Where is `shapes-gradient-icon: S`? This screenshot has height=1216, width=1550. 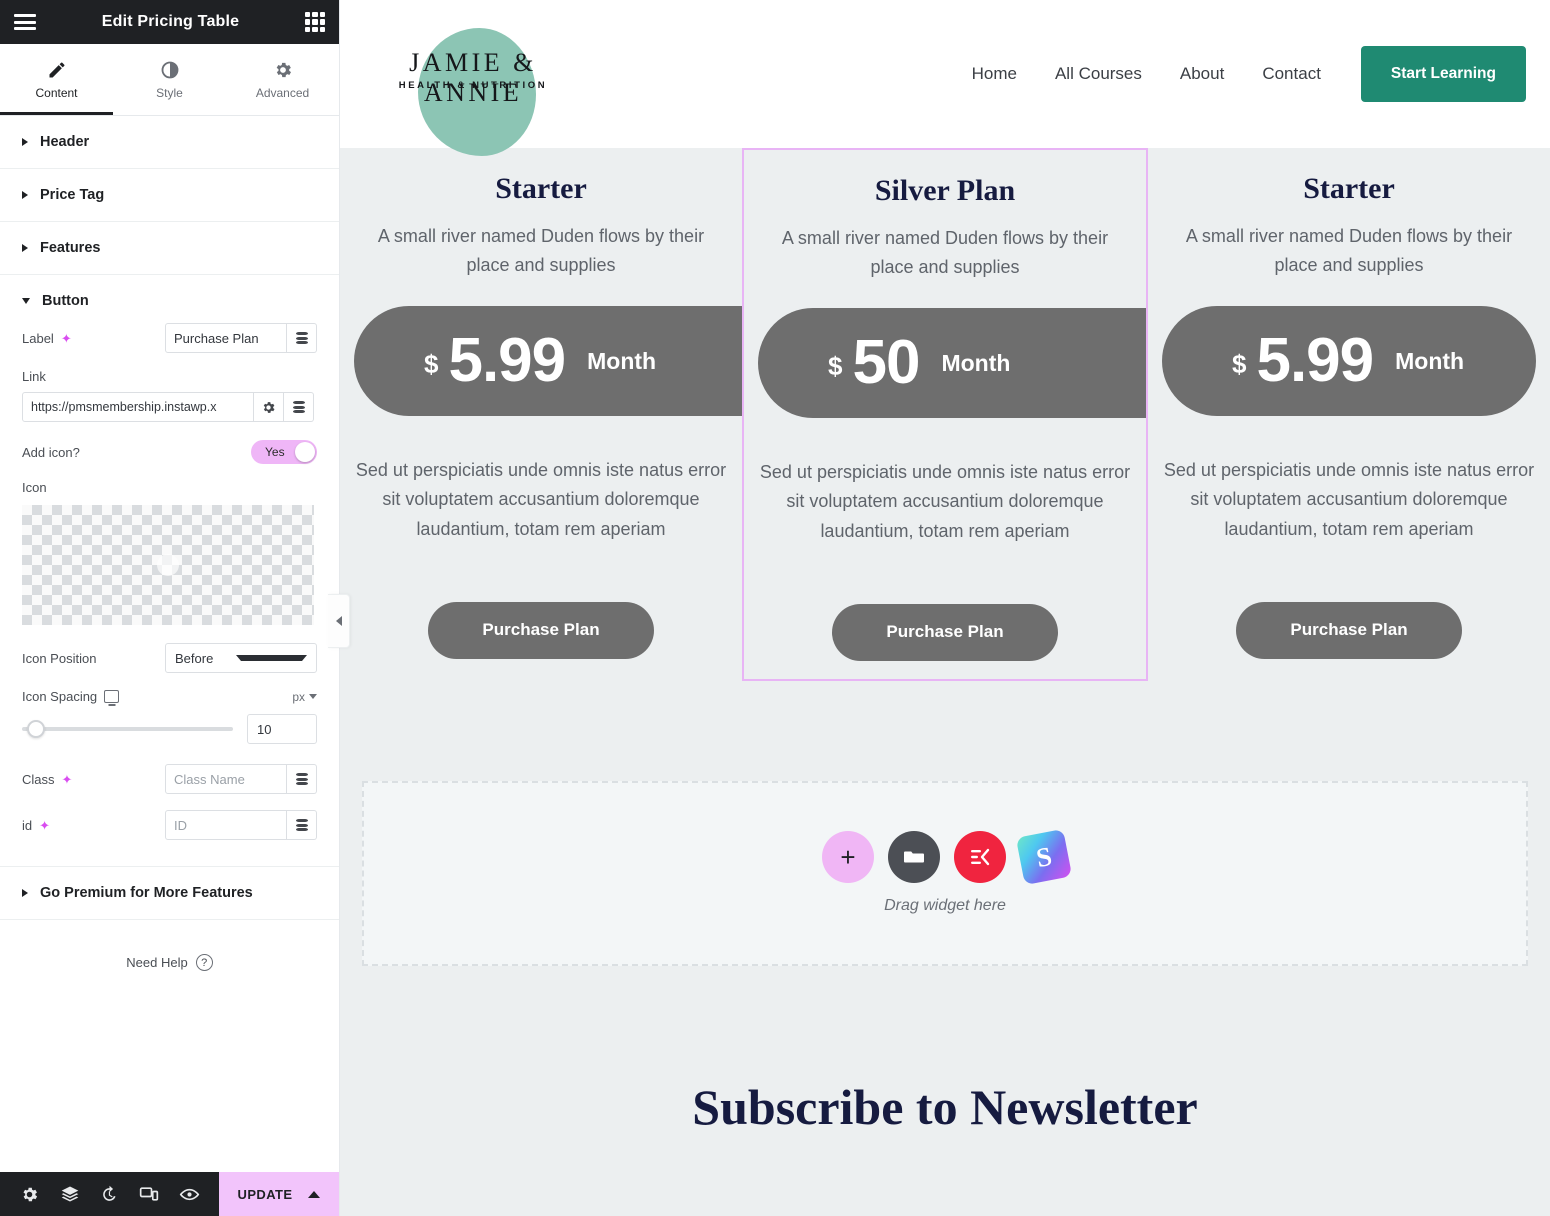
shapes-gradient-icon: S is located at coordinates (1044, 857).